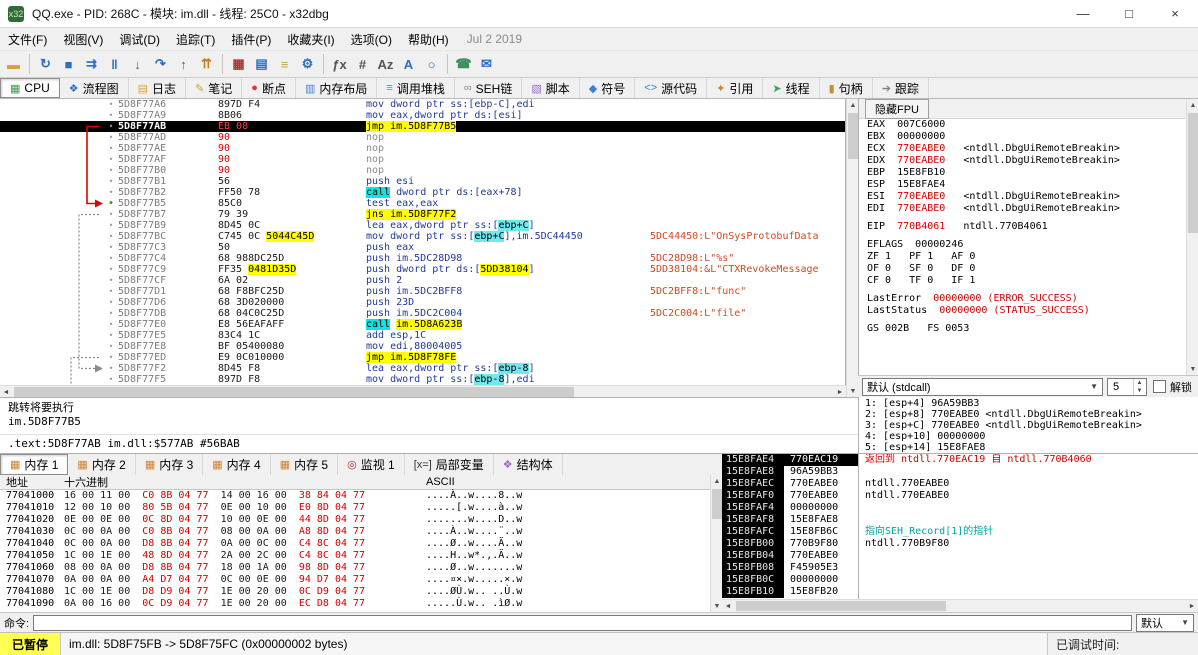 The width and height of the screenshot is (1198, 655). Describe the element at coordinates (735, 88) in the screenshot. I see `tab-references: ✦ 引用` at that location.